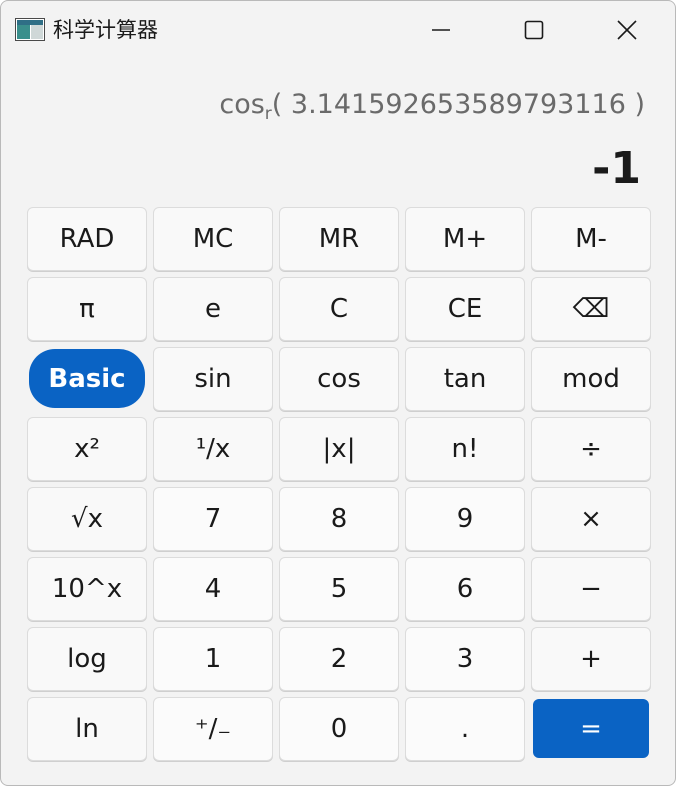 Image resolution: width=676 pixels, height=786 pixels. Describe the element at coordinates (105, 30) in the screenshot. I see `window-title: 科学计算器` at that location.